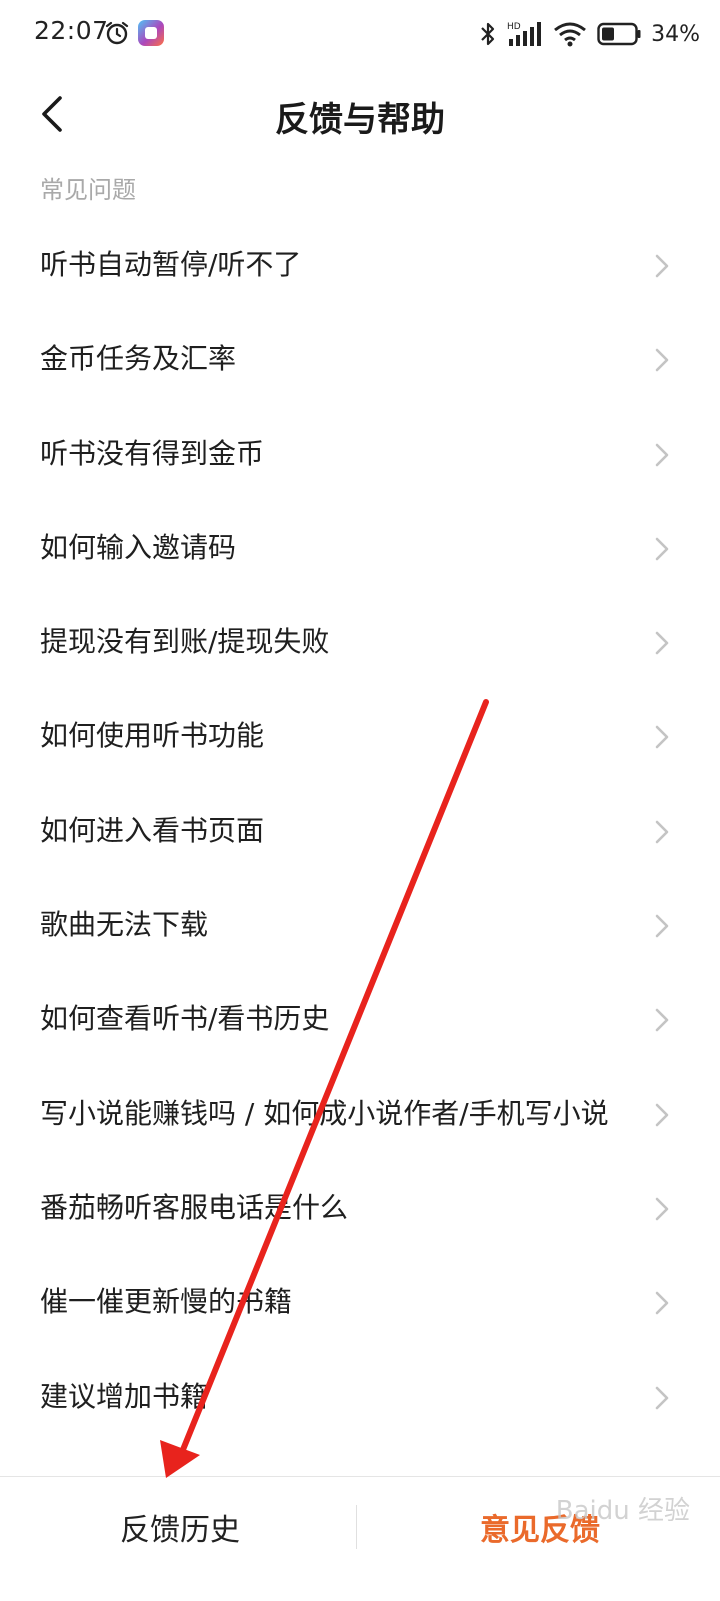  What do you see at coordinates (151, 33) in the screenshot?
I see `app-icon` at bounding box center [151, 33].